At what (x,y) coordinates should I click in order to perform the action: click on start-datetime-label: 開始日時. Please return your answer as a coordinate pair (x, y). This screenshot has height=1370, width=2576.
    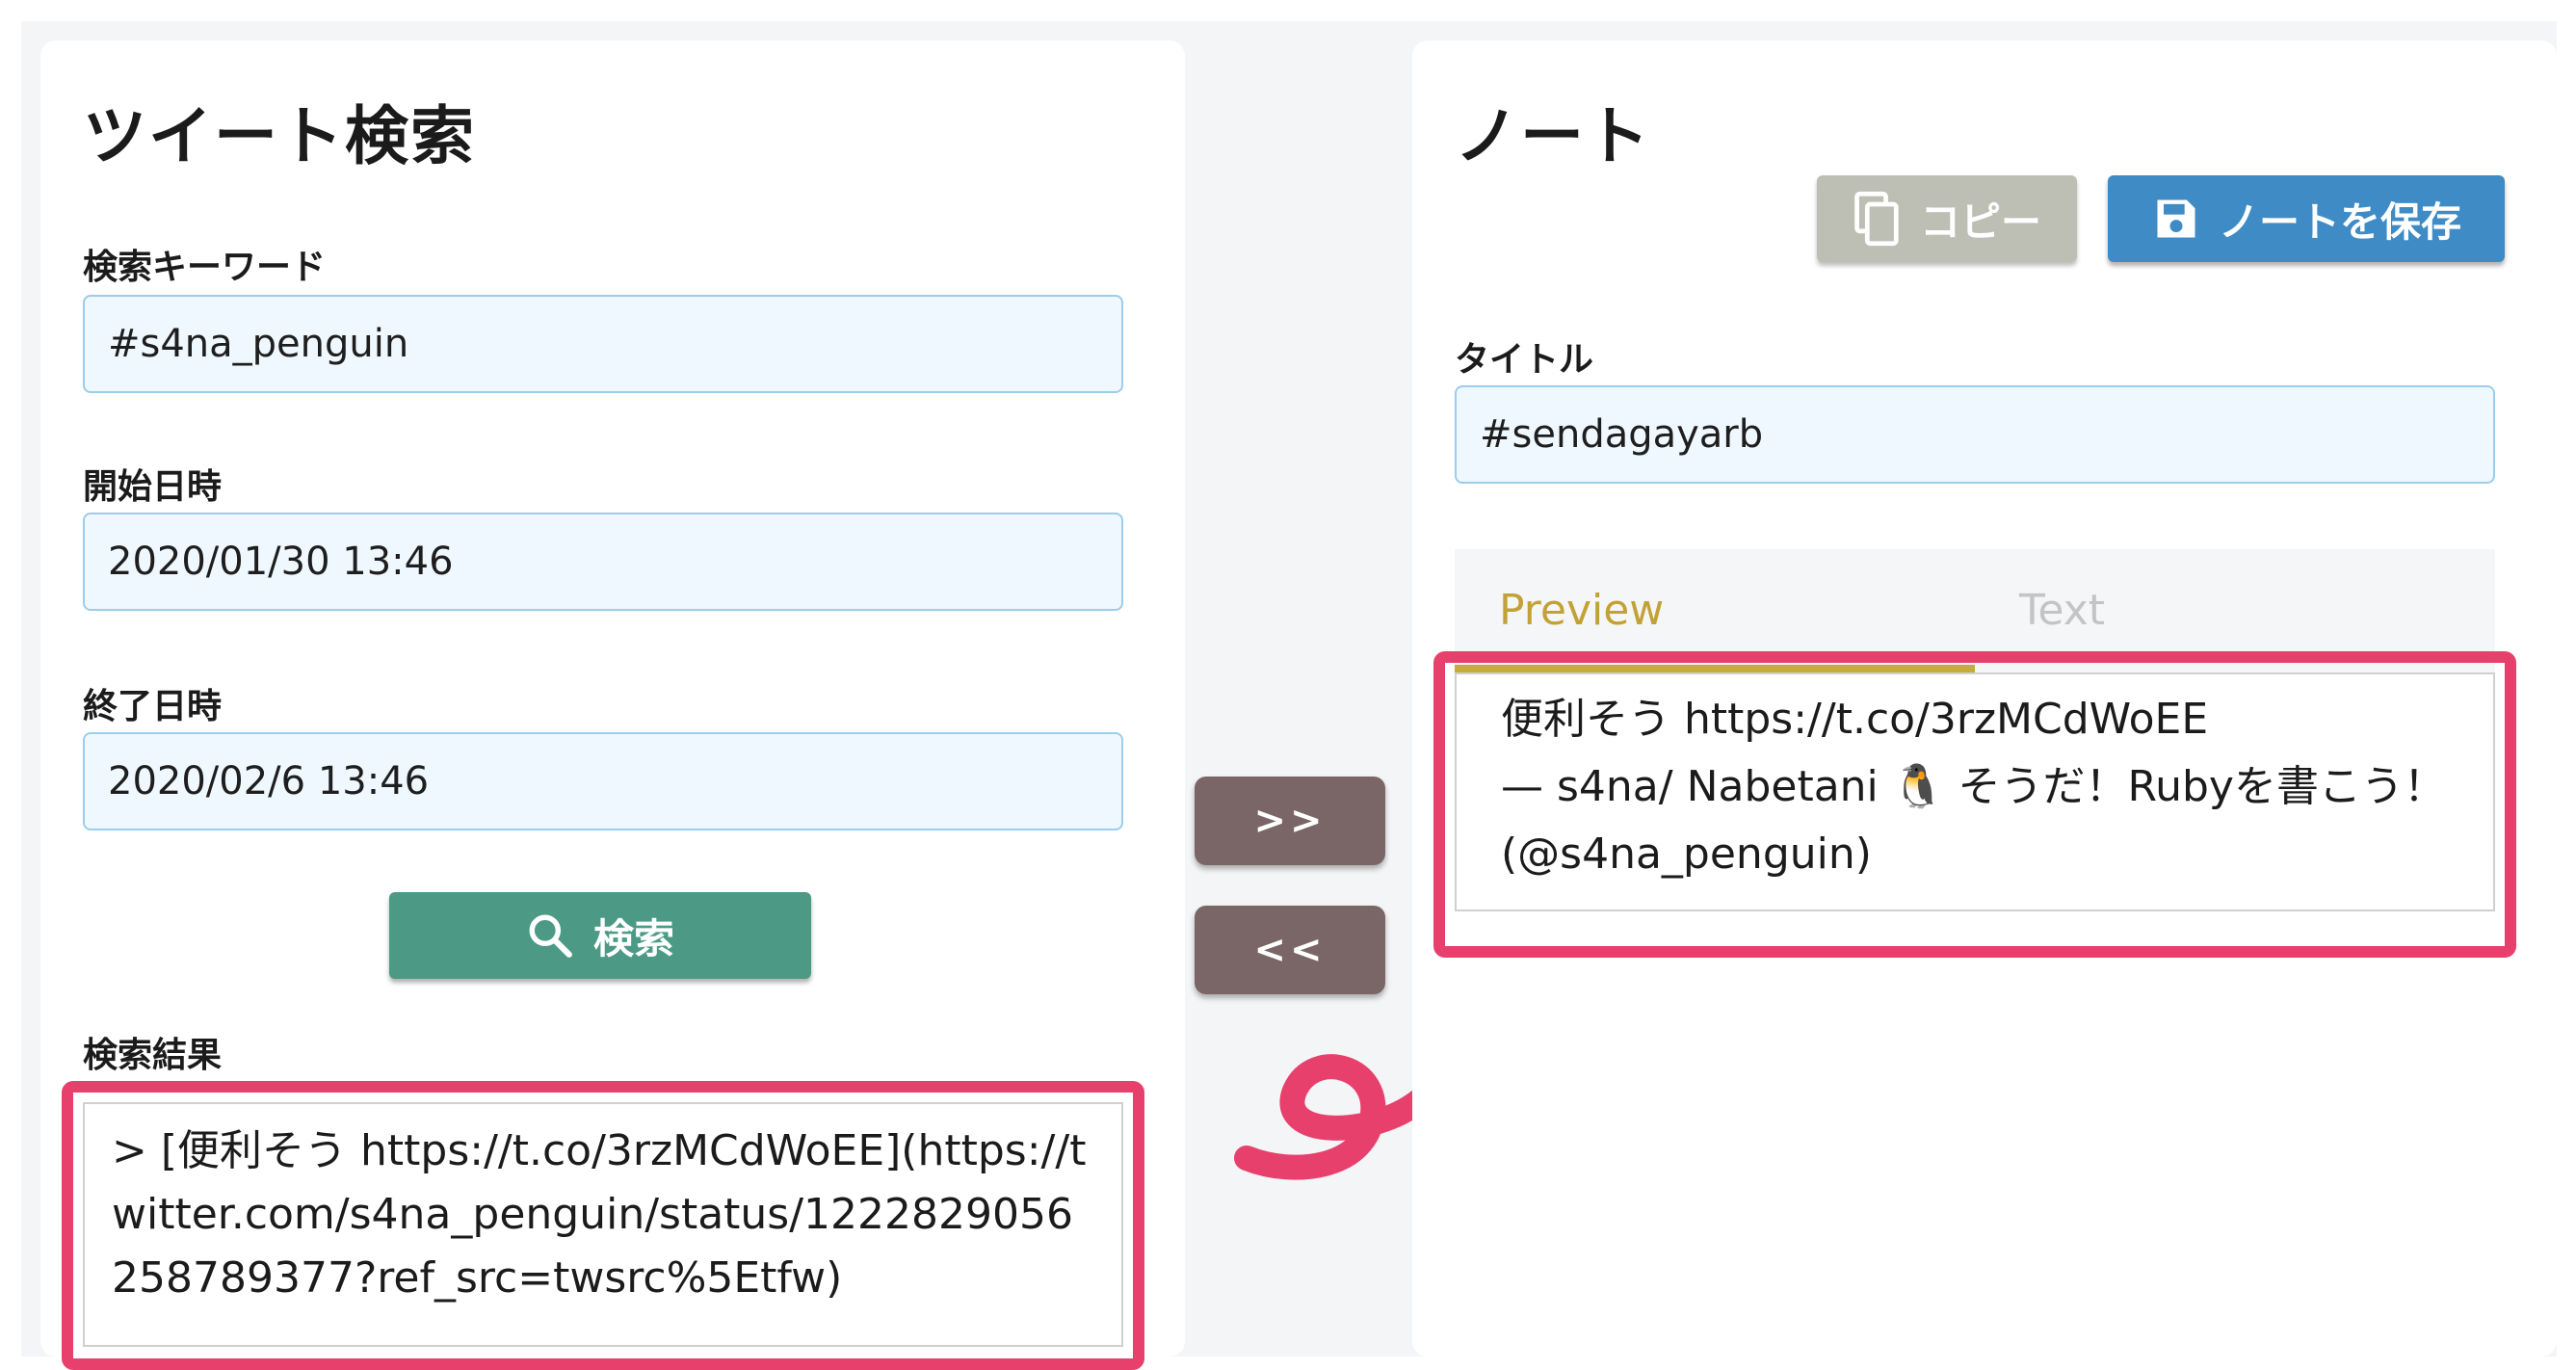
    Looking at the image, I should click on (153, 487).